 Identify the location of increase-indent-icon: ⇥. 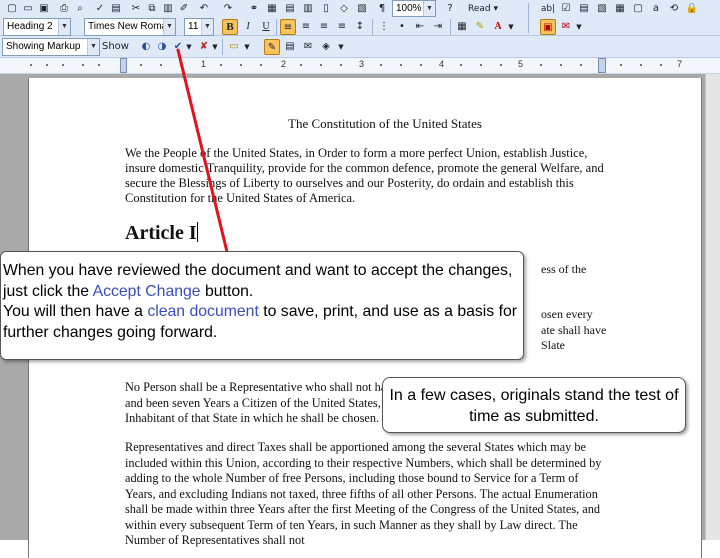
(438, 27).